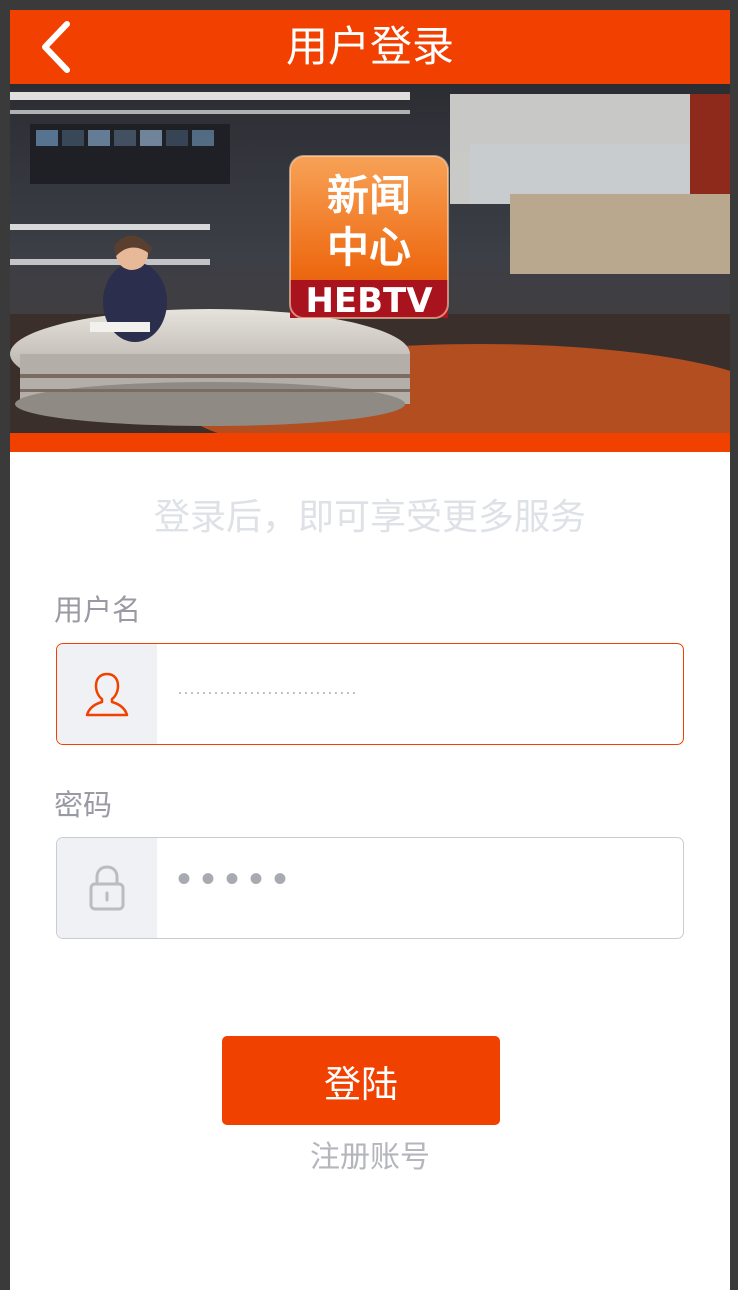 The height and width of the screenshot is (1290, 738). I want to click on user-icon, so click(107, 694).